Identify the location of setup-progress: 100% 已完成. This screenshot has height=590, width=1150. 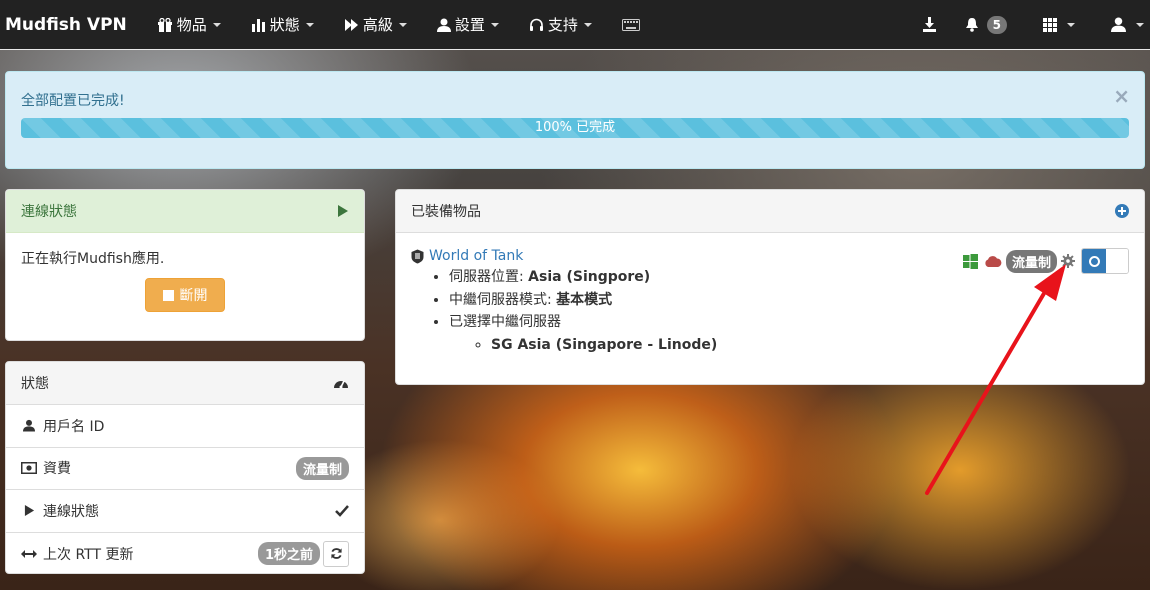
(575, 128).